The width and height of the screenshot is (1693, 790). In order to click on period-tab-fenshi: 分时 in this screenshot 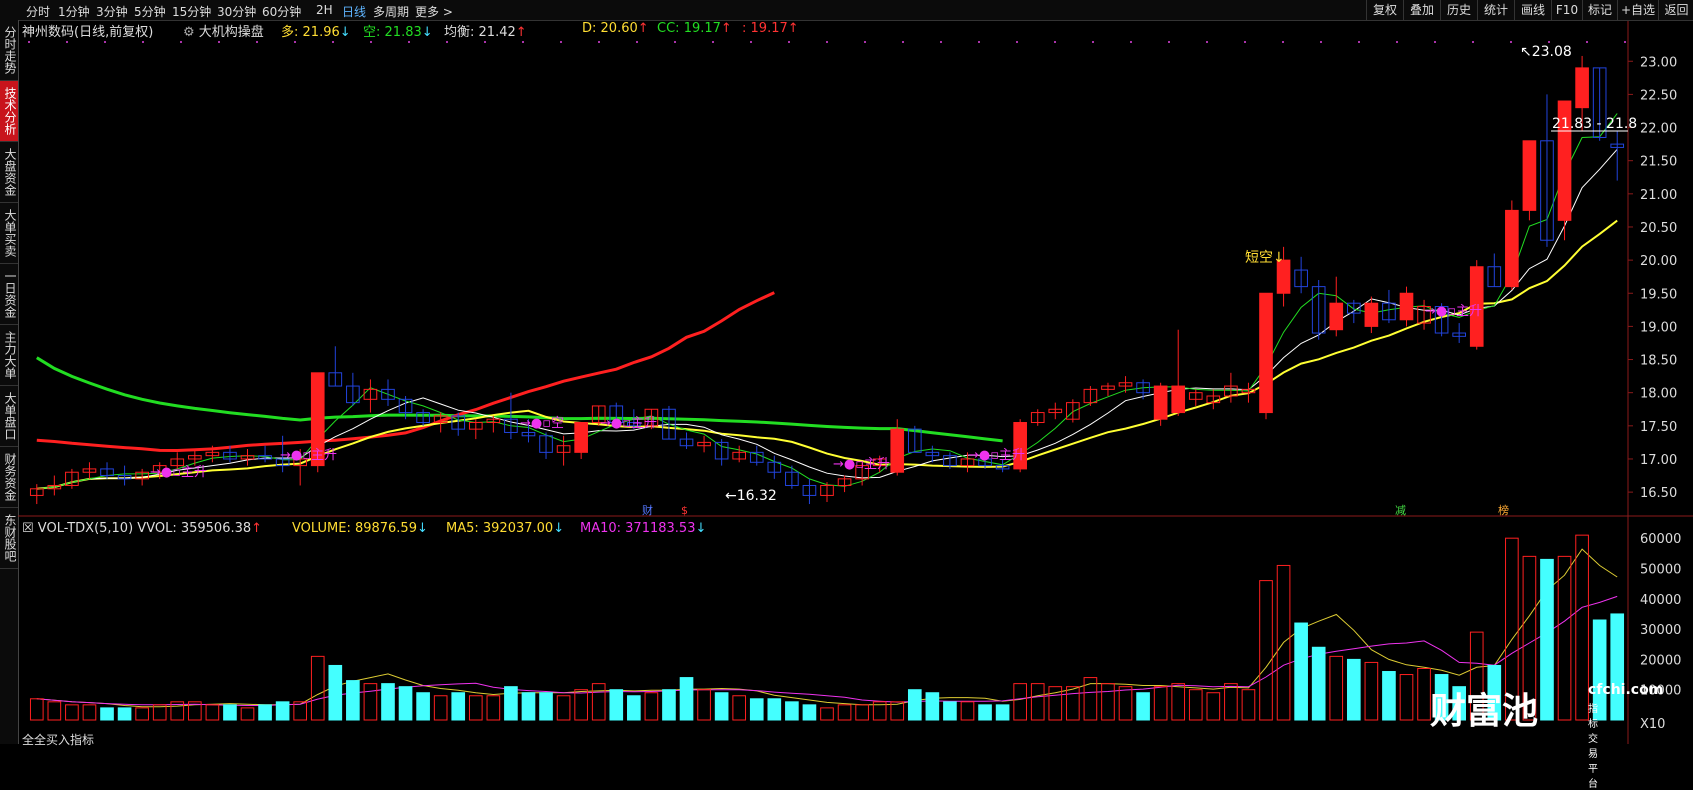, I will do `click(38, 11)`.